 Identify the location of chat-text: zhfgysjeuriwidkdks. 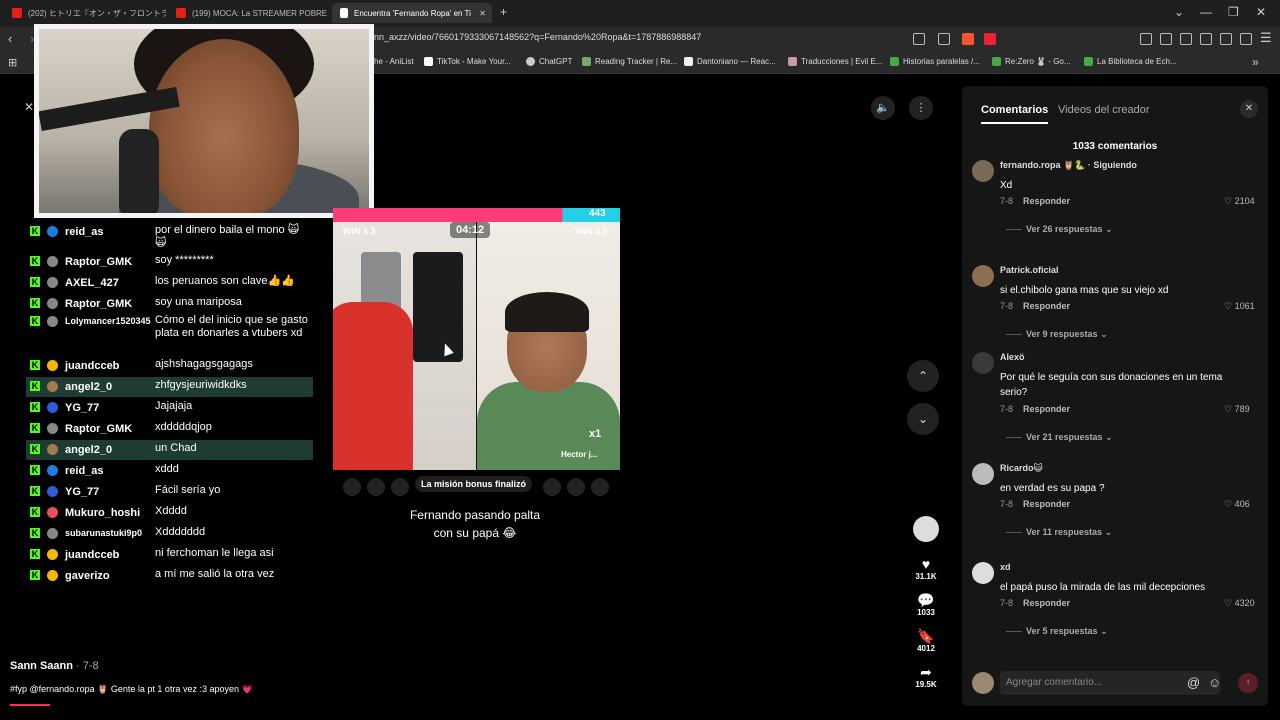
(201, 385).